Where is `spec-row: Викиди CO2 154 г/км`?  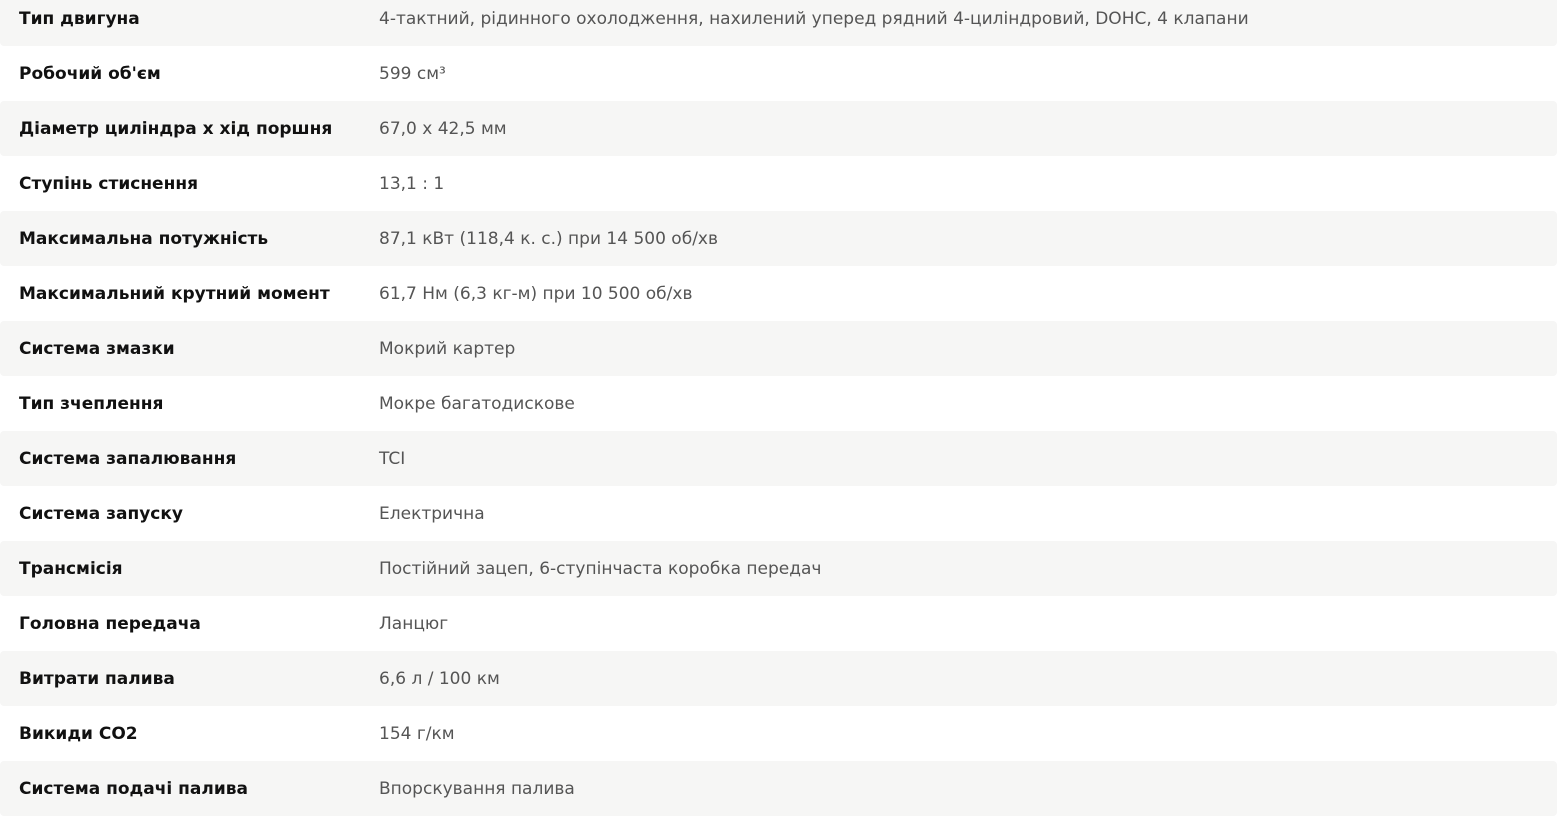
spec-row: Викиди CO2 154 г/км is located at coordinates (778, 733).